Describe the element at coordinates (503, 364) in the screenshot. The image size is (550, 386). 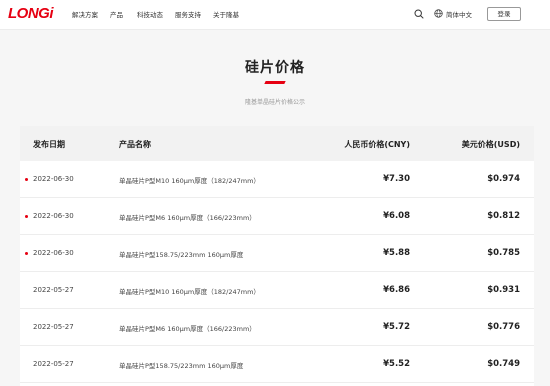
I see `cell-usd: $0.749` at that location.